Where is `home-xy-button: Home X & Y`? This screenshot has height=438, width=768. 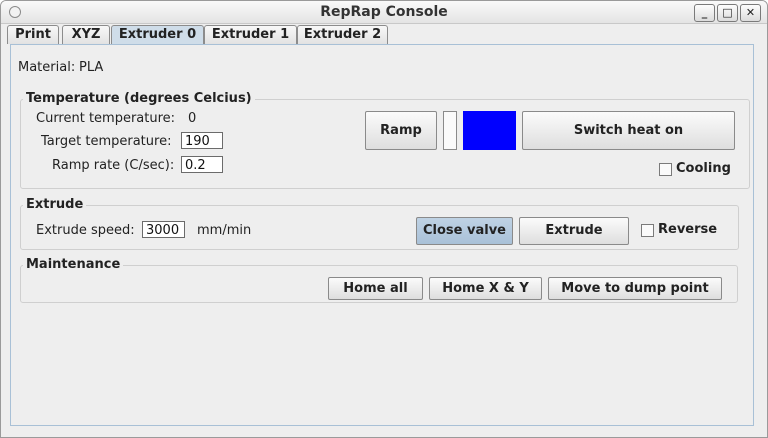 home-xy-button: Home X & Y is located at coordinates (485, 288).